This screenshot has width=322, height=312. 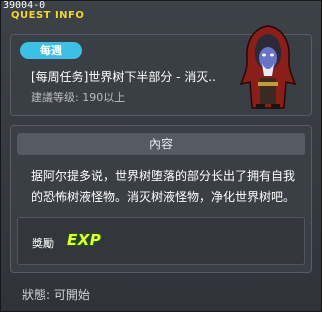 What do you see at coordinates (161, 241) in the screenshot?
I see `reward-box` at bounding box center [161, 241].